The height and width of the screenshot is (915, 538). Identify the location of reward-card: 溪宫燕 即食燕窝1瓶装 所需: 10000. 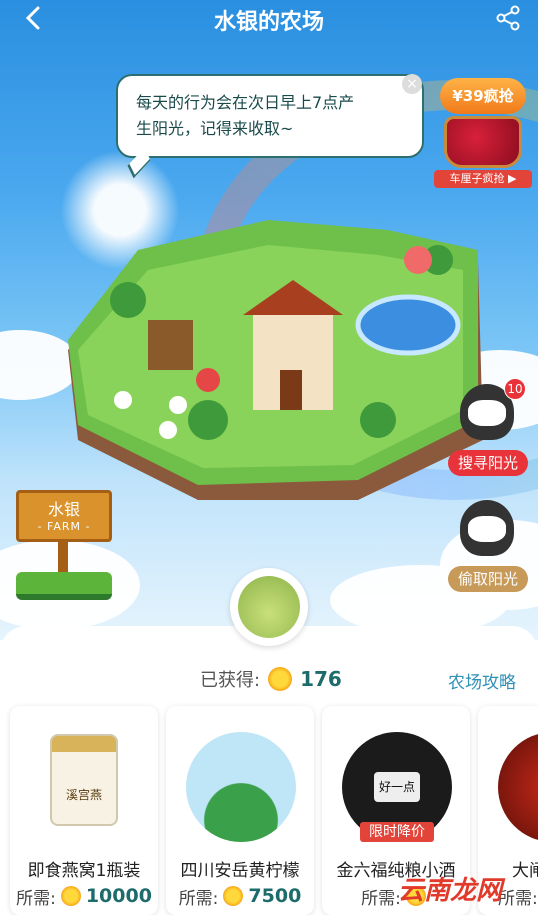
(84, 810).